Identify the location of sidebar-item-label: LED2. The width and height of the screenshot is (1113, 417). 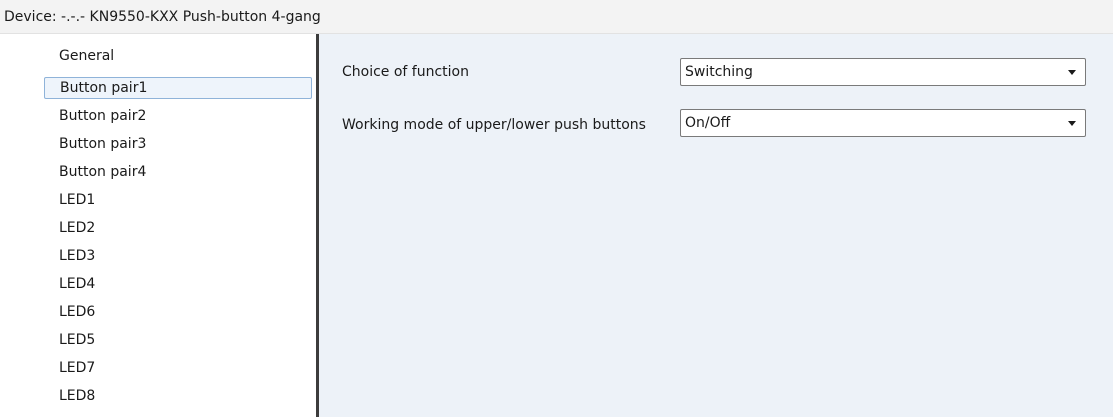
(77, 228).